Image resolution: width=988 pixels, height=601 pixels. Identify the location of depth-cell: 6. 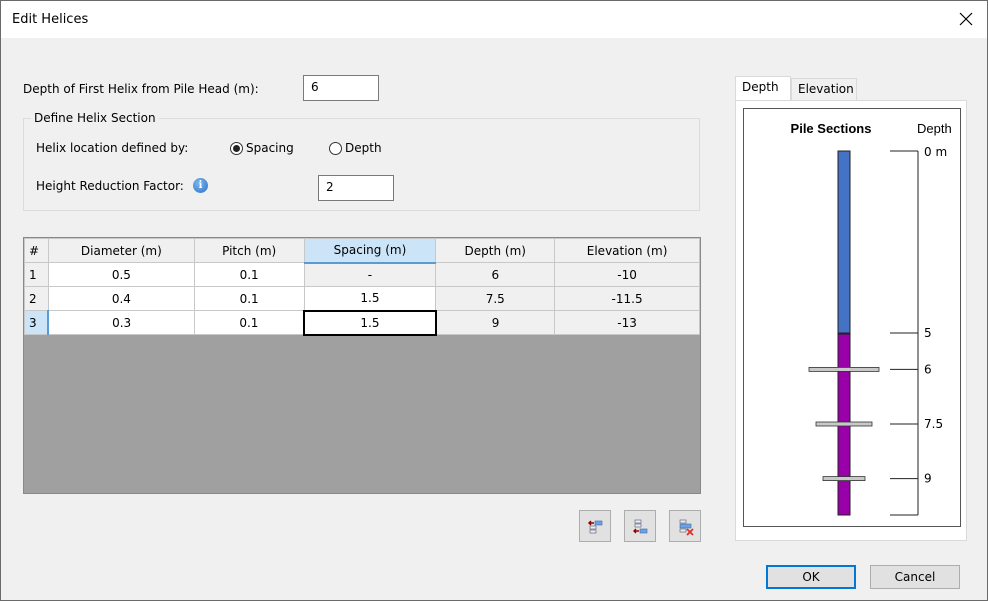
(495, 274).